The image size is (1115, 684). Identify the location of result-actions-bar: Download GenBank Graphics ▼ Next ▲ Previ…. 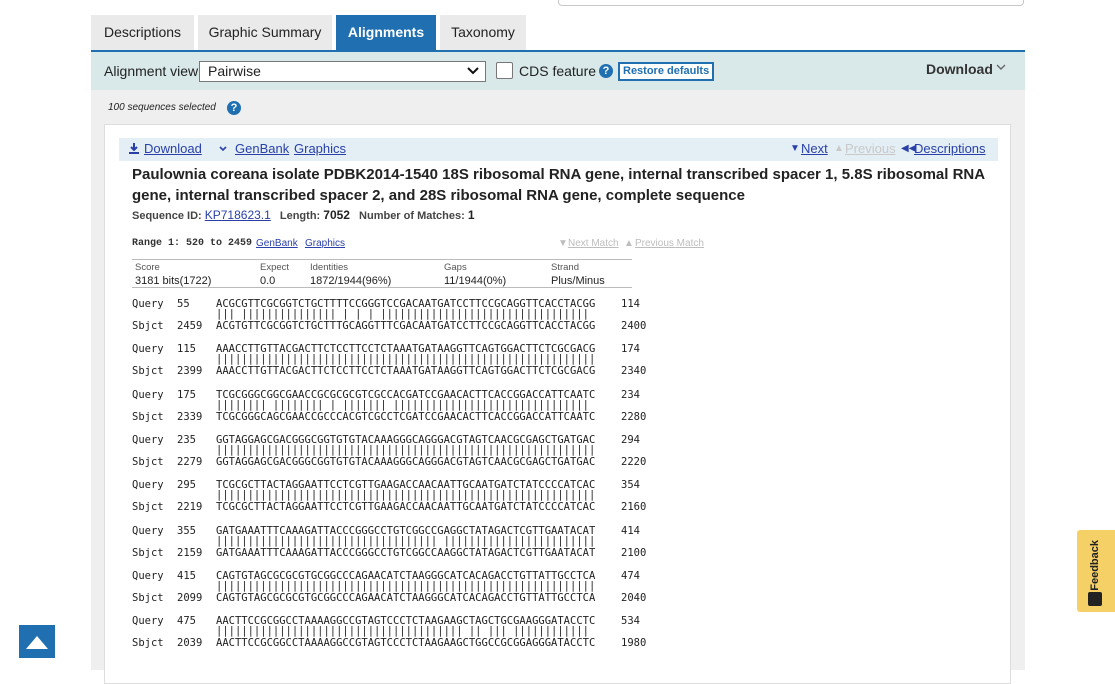
(558, 149).